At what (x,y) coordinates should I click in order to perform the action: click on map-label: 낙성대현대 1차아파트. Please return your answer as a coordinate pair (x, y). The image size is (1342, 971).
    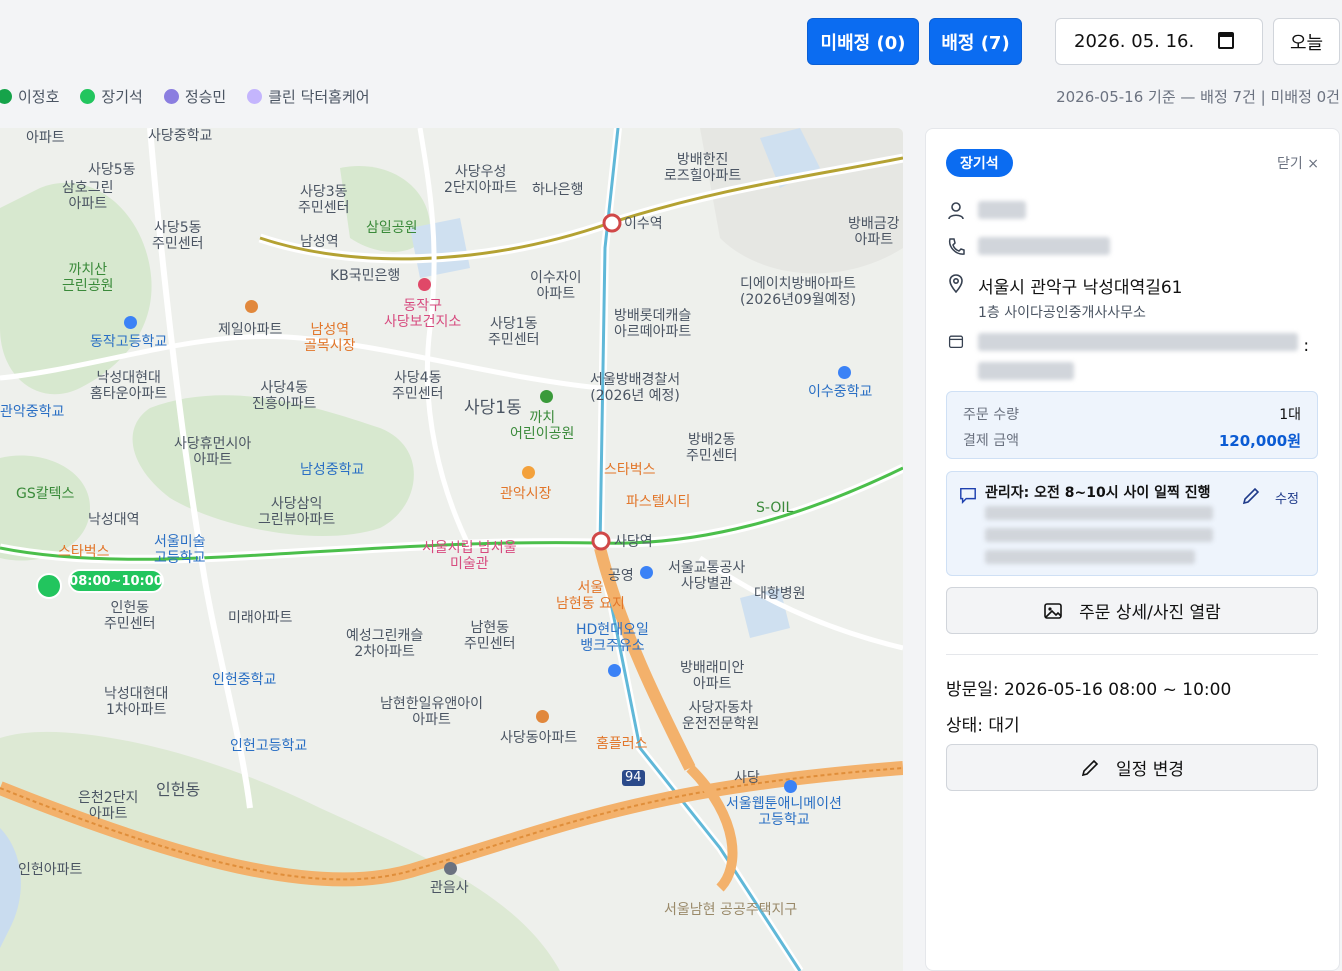
    Looking at the image, I should click on (136, 702).